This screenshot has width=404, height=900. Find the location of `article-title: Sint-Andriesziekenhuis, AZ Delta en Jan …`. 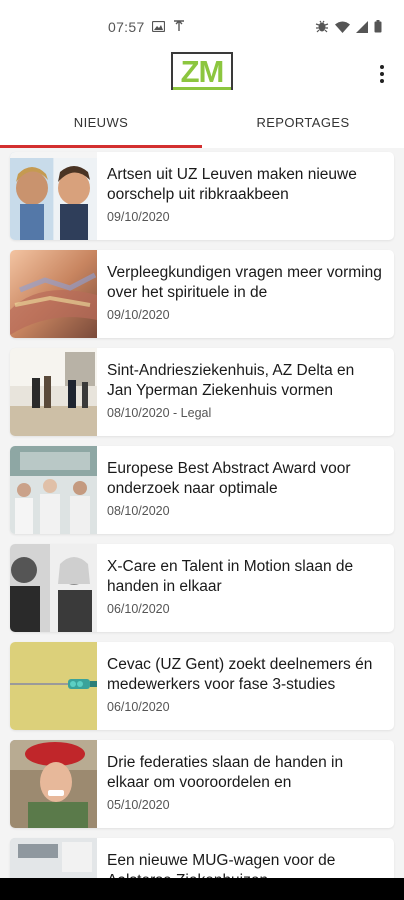

article-title: Sint-Andriesziekenhuis, AZ Delta en Jan … is located at coordinates (231, 380).